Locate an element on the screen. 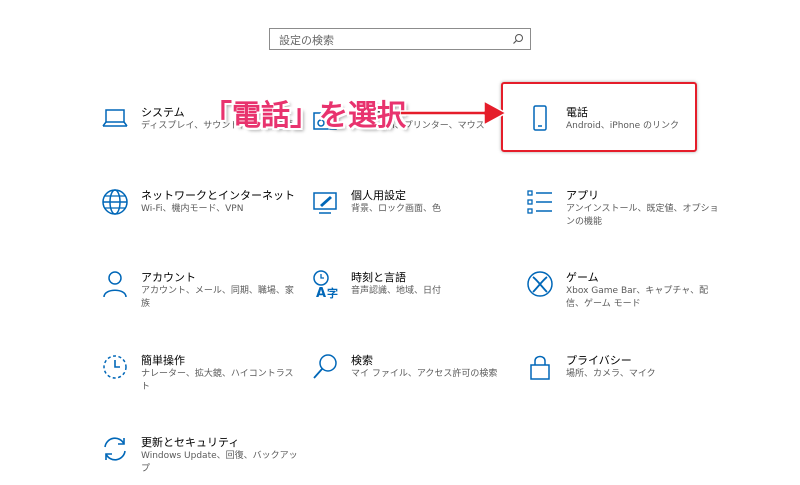  tile-description: 背景、ロック画面、色 is located at coordinates (396, 209).